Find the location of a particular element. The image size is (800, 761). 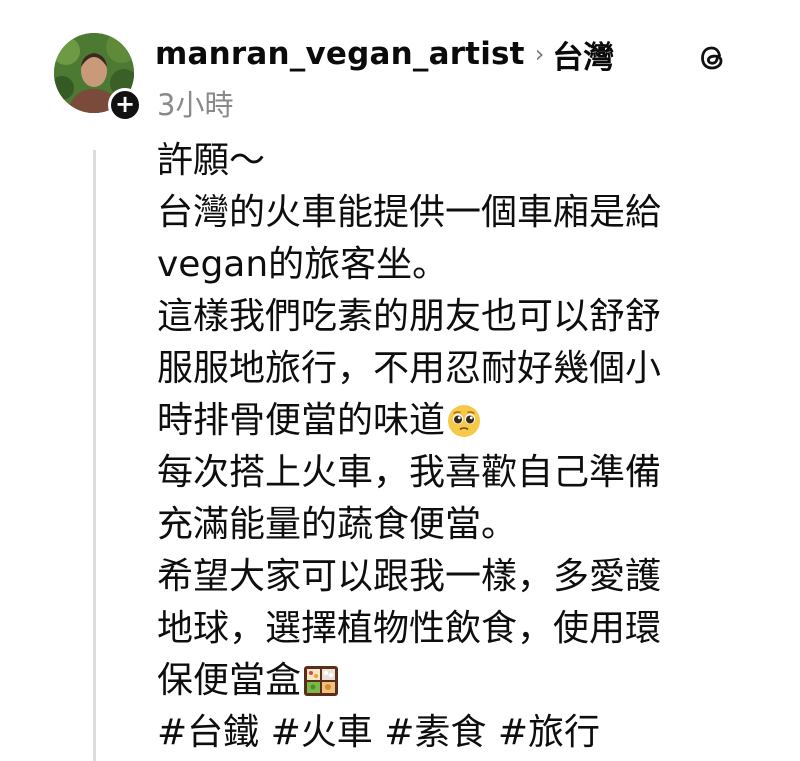

post-timestamp: 3小時 is located at coordinates (195, 105).